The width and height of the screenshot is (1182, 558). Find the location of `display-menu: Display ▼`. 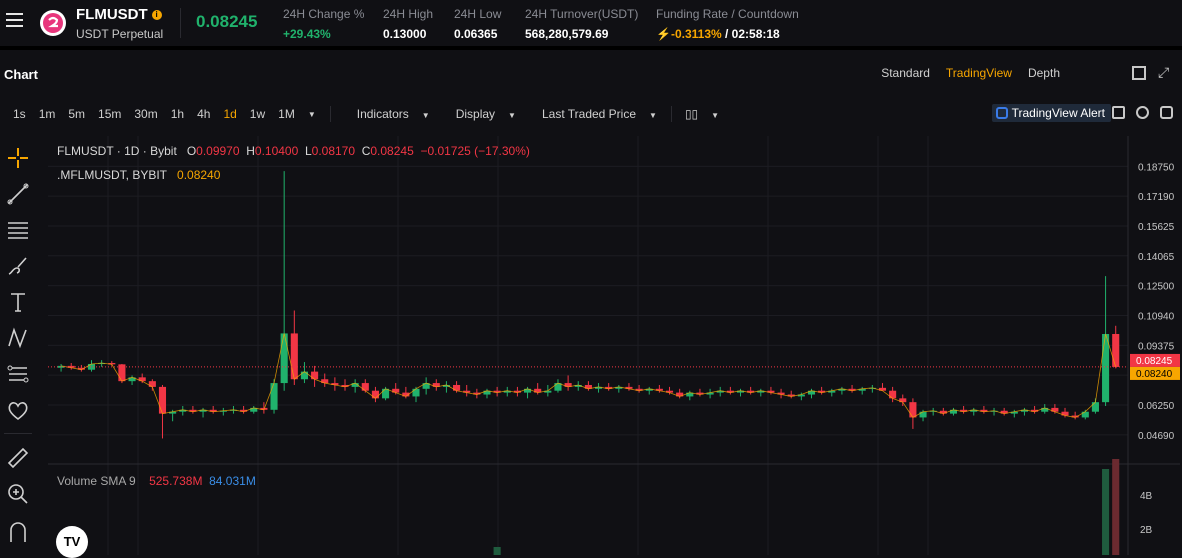

display-menu: Display ▼ is located at coordinates (479, 114).